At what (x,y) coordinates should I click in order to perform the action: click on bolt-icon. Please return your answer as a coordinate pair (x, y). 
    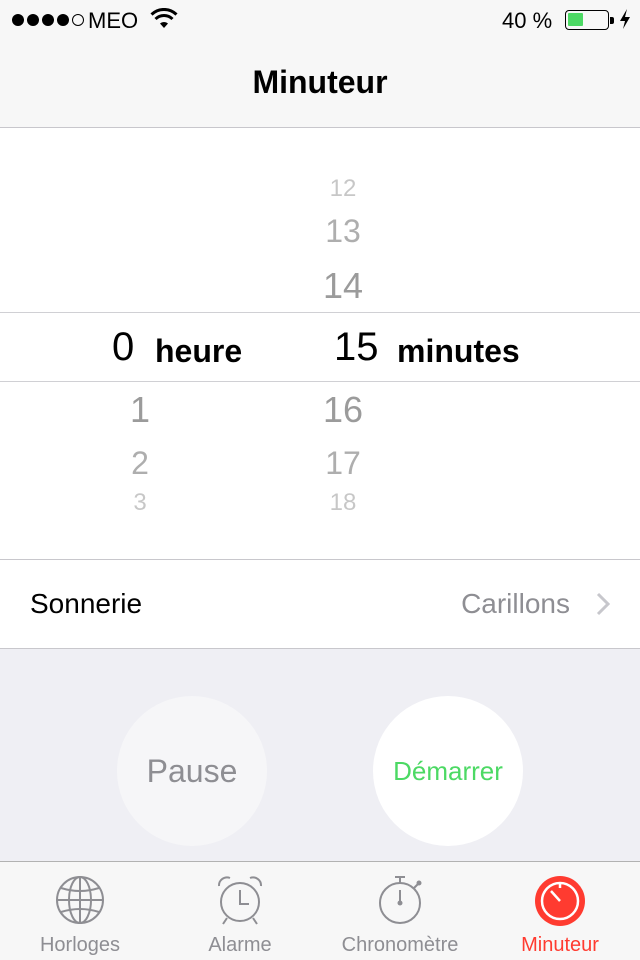
    Looking at the image, I should click on (625, 19).